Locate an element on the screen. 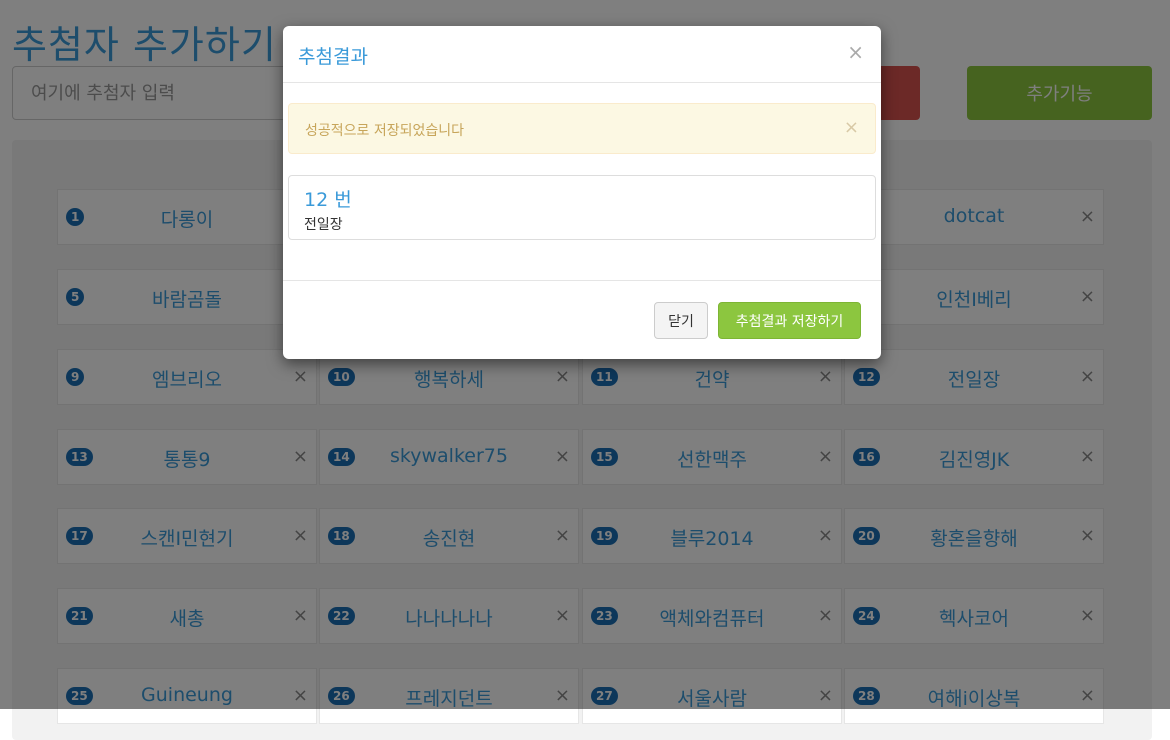 The height and width of the screenshot is (740, 1170). success-alert: 성공적으로 저장되었습니다 × is located at coordinates (582, 128).